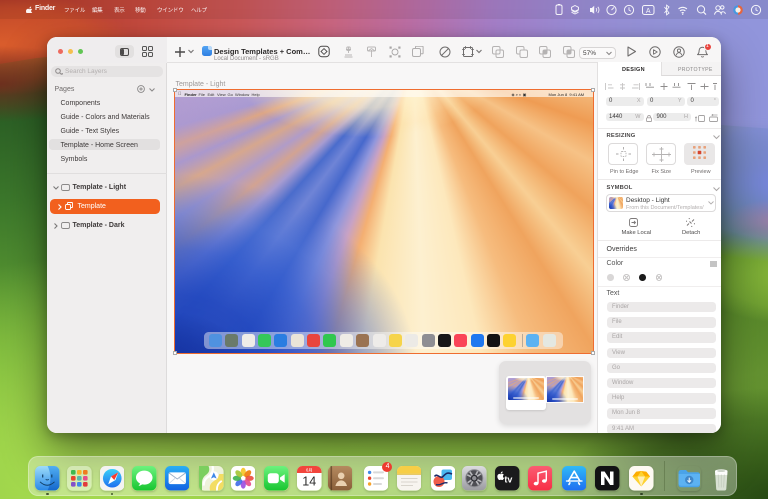  What do you see at coordinates (648, 11) in the screenshot?
I see `svg-text: A` at bounding box center [648, 11].